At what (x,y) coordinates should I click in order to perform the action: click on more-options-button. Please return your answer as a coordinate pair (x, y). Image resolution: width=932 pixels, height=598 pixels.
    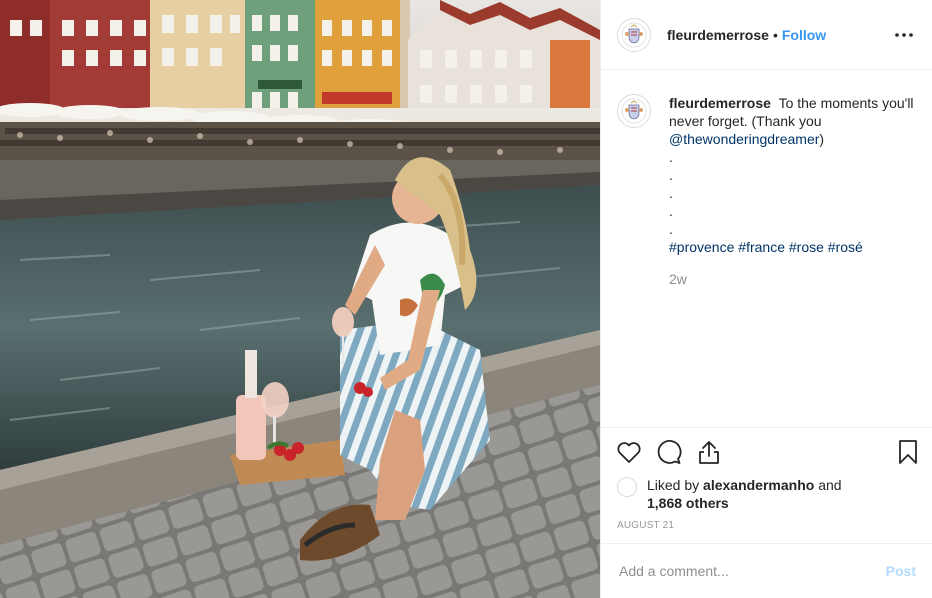
    Looking at the image, I should click on (904, 35).